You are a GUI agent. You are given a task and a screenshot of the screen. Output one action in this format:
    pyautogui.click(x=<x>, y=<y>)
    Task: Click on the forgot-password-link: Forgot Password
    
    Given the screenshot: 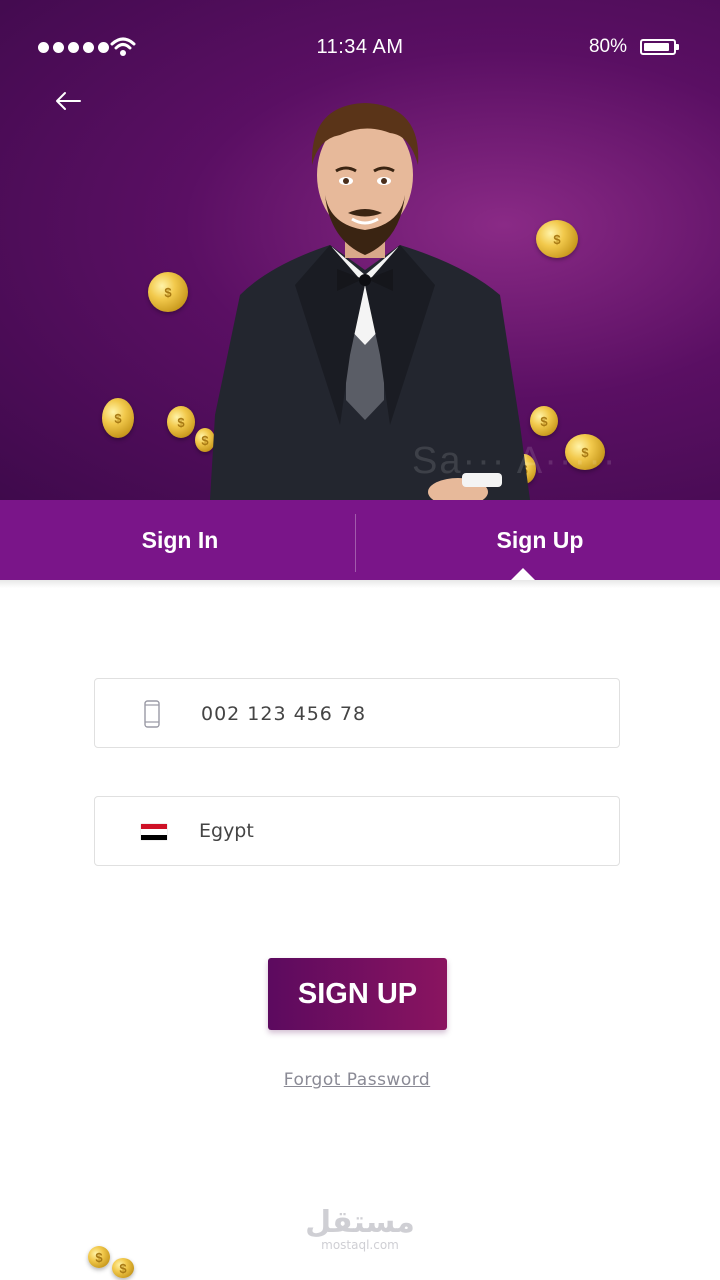 What is the action you would take?
    pyautogui.click(x=357, y=1080)
    